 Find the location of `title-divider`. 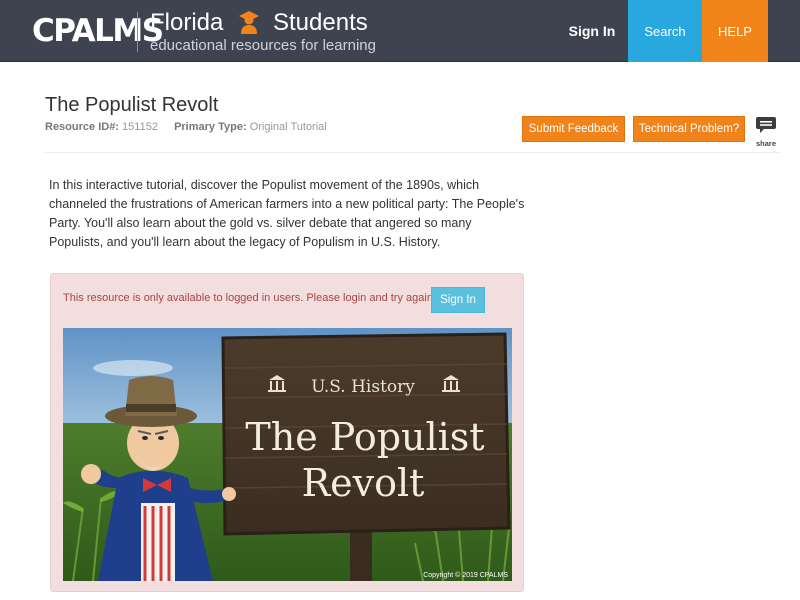

title-divider is located at coordinates (412, 152).